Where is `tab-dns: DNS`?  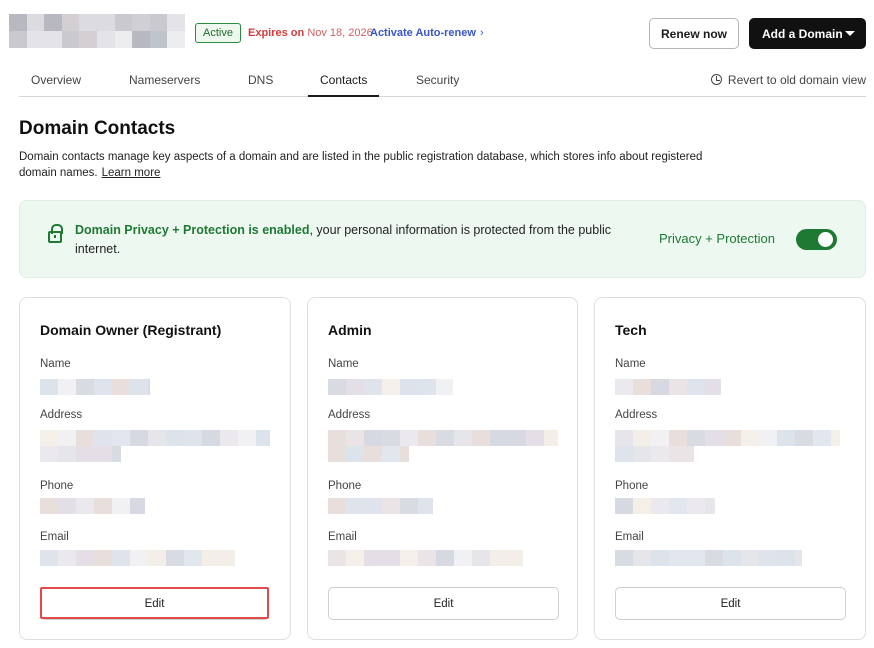 tab-dns: DNS is located at coordinates (260, 80).